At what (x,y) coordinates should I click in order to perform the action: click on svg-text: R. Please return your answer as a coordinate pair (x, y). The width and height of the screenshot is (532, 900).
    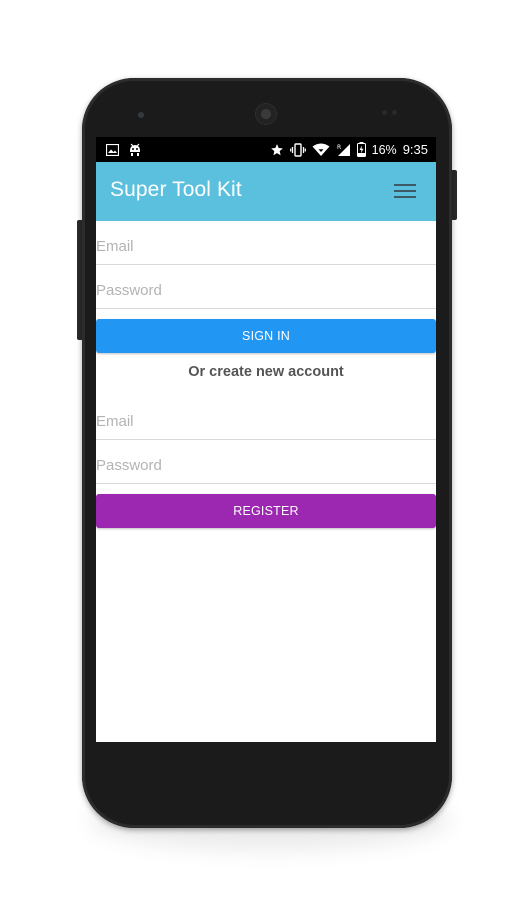
    Looking at the image, I should click on (339, 147).